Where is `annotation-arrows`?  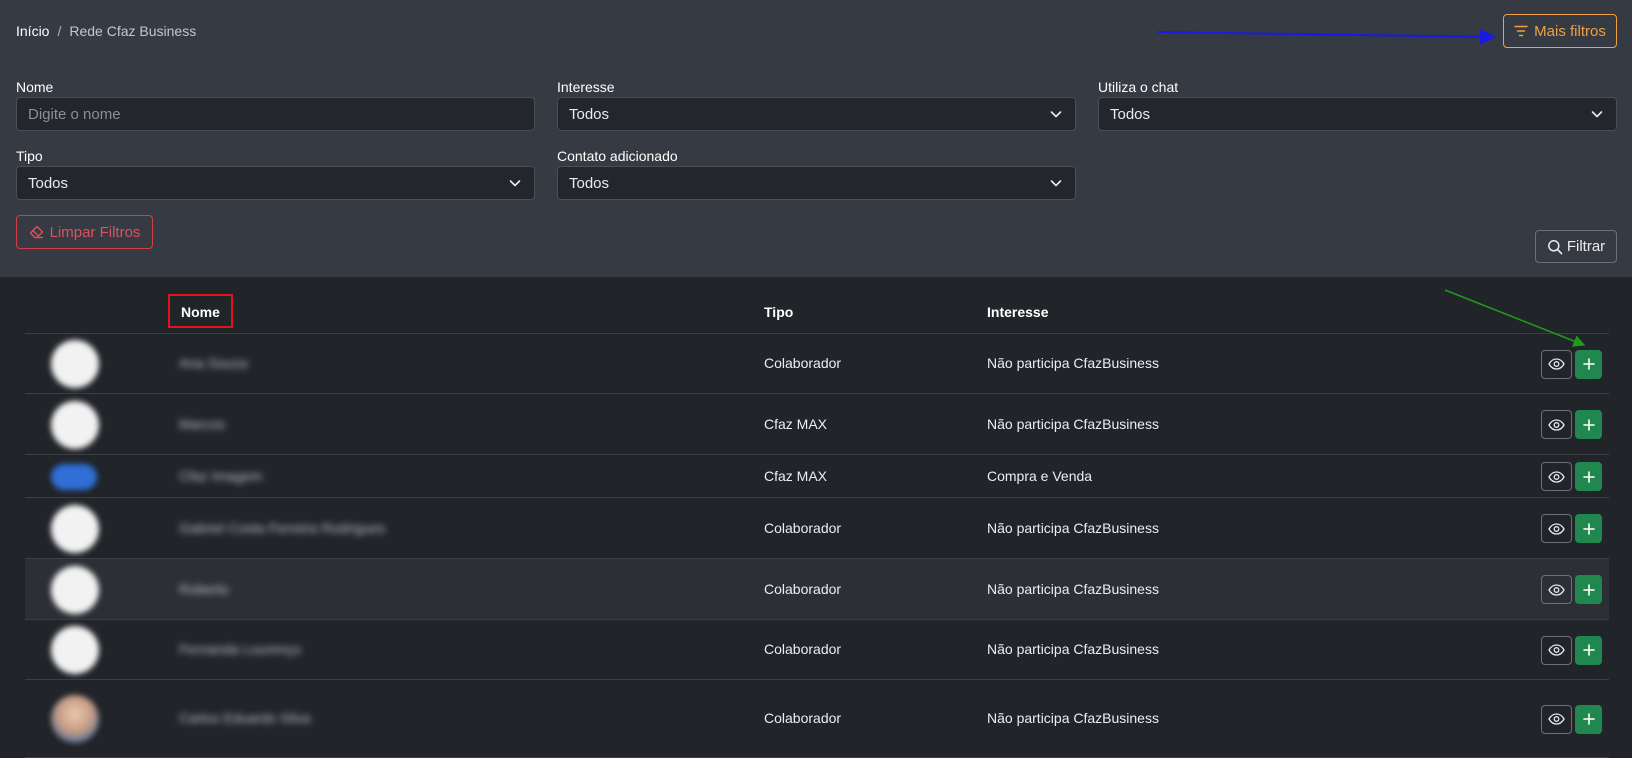
annotation-arrows is located at coordinates (1371, 187).